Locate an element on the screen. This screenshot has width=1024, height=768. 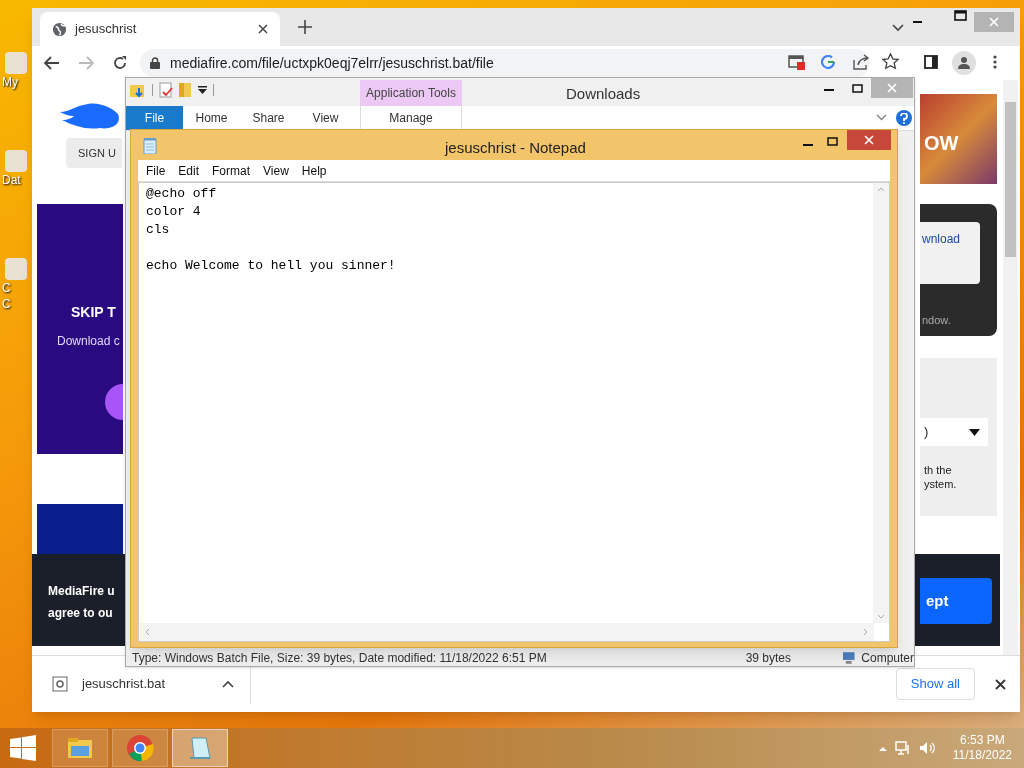
note-text: ndow. is located at coordinates (936, 320).